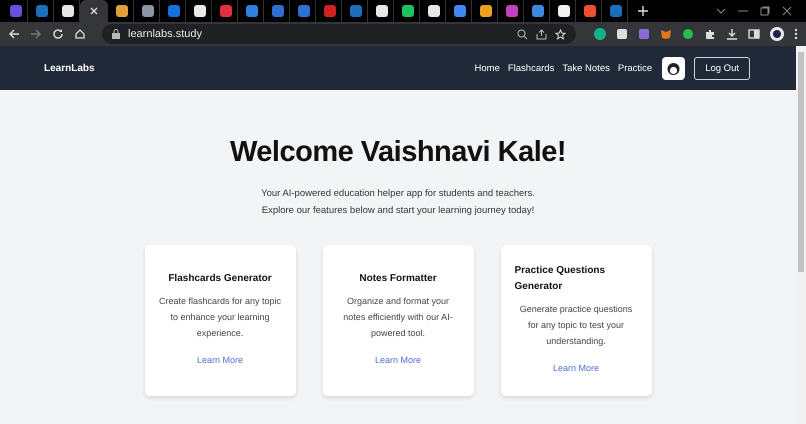 This screenshot has height=424, width=806. What do you see at coordinates (398, 202) in the screenshot?
I see `intro-text: Your AI-powered education helper app for students and teachers. Explore our features below and start your learning journey today!` at bounding box center [398, 202].